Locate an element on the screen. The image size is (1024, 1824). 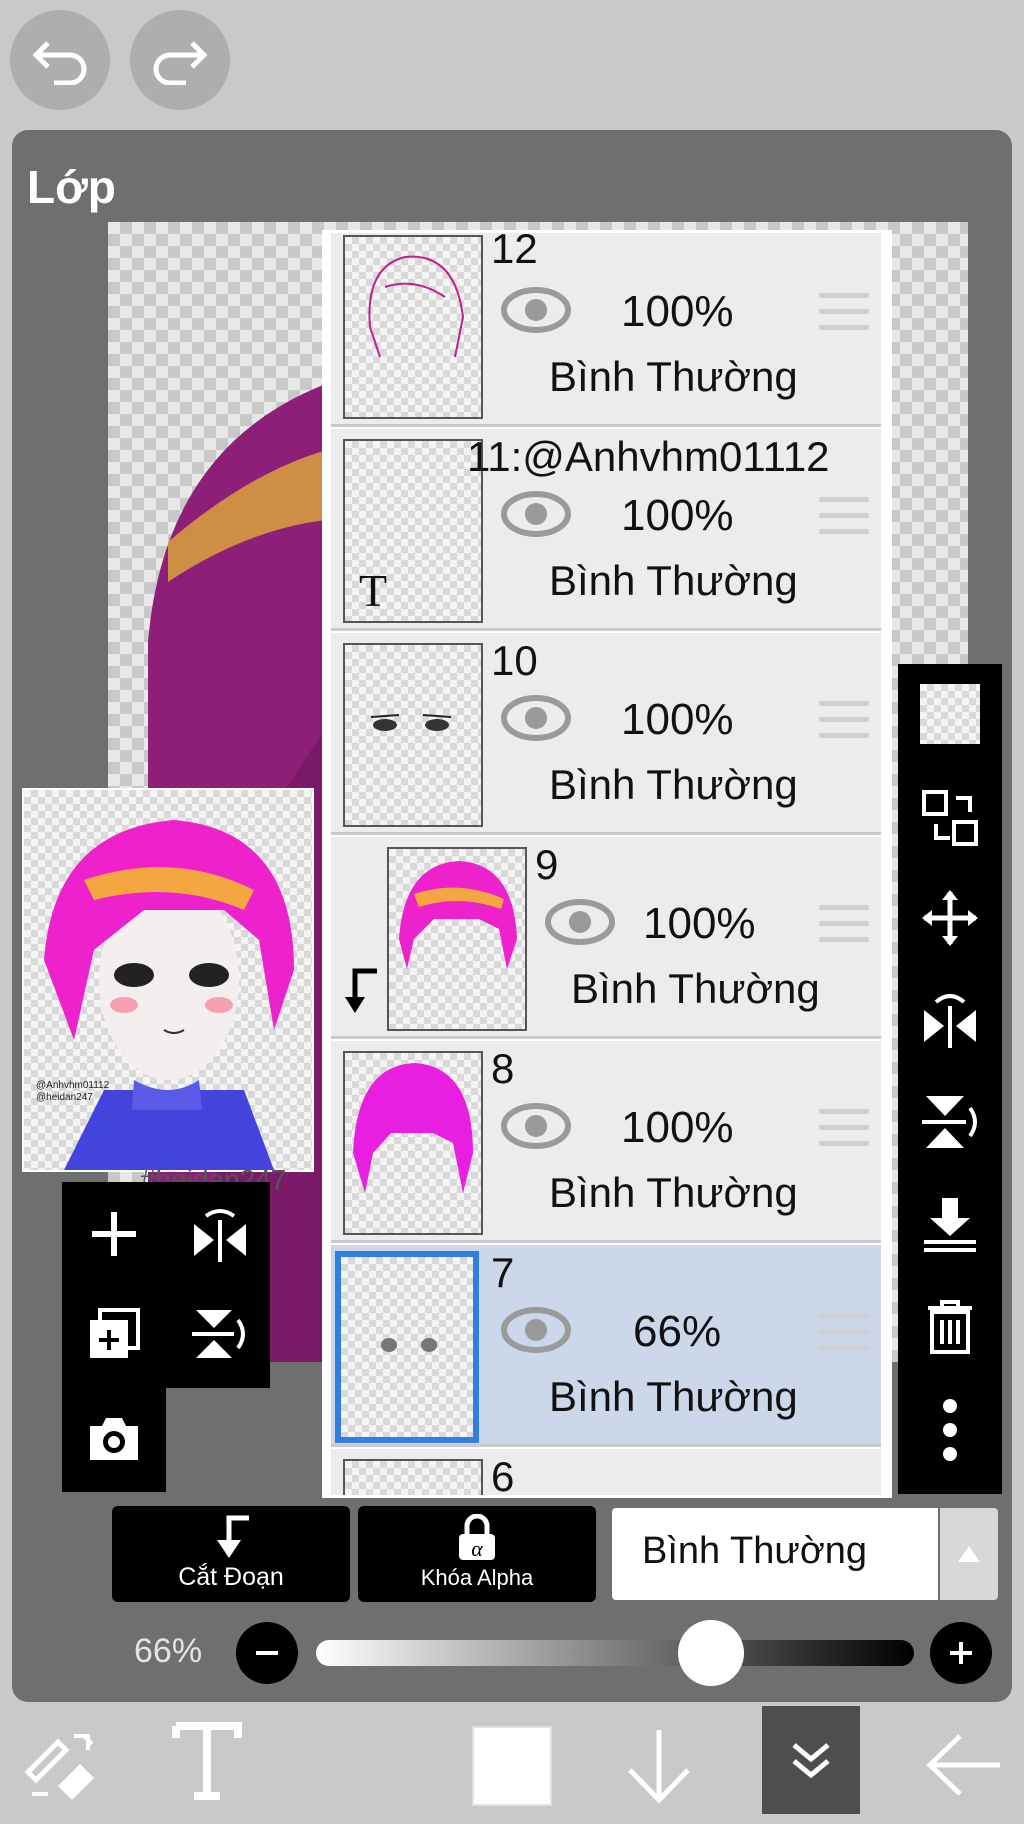
svg-text: α is located at coordinates (477, 1548).